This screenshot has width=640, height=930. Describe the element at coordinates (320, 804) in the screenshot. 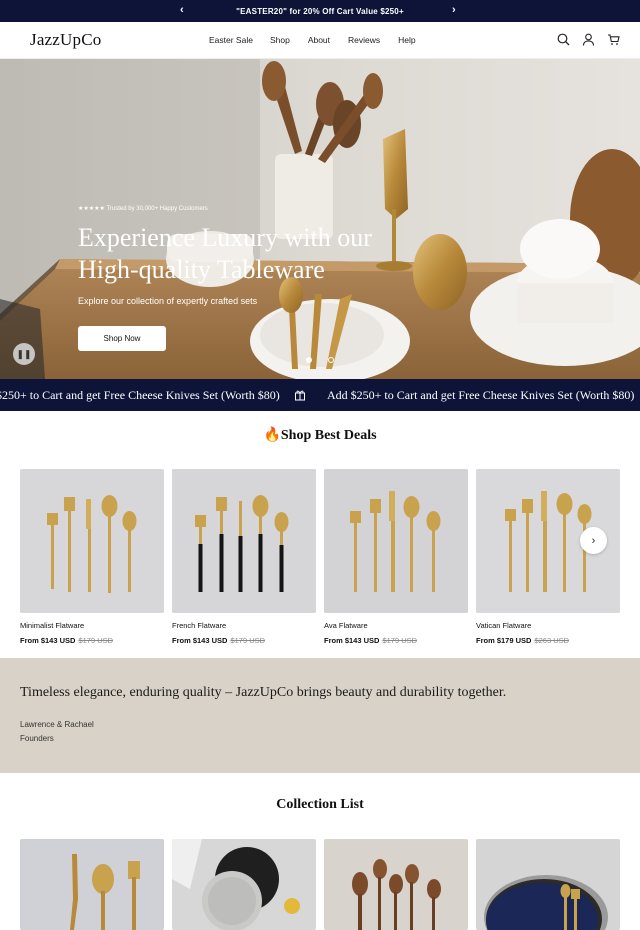

I see `collection-heading: Collection List` at that location.